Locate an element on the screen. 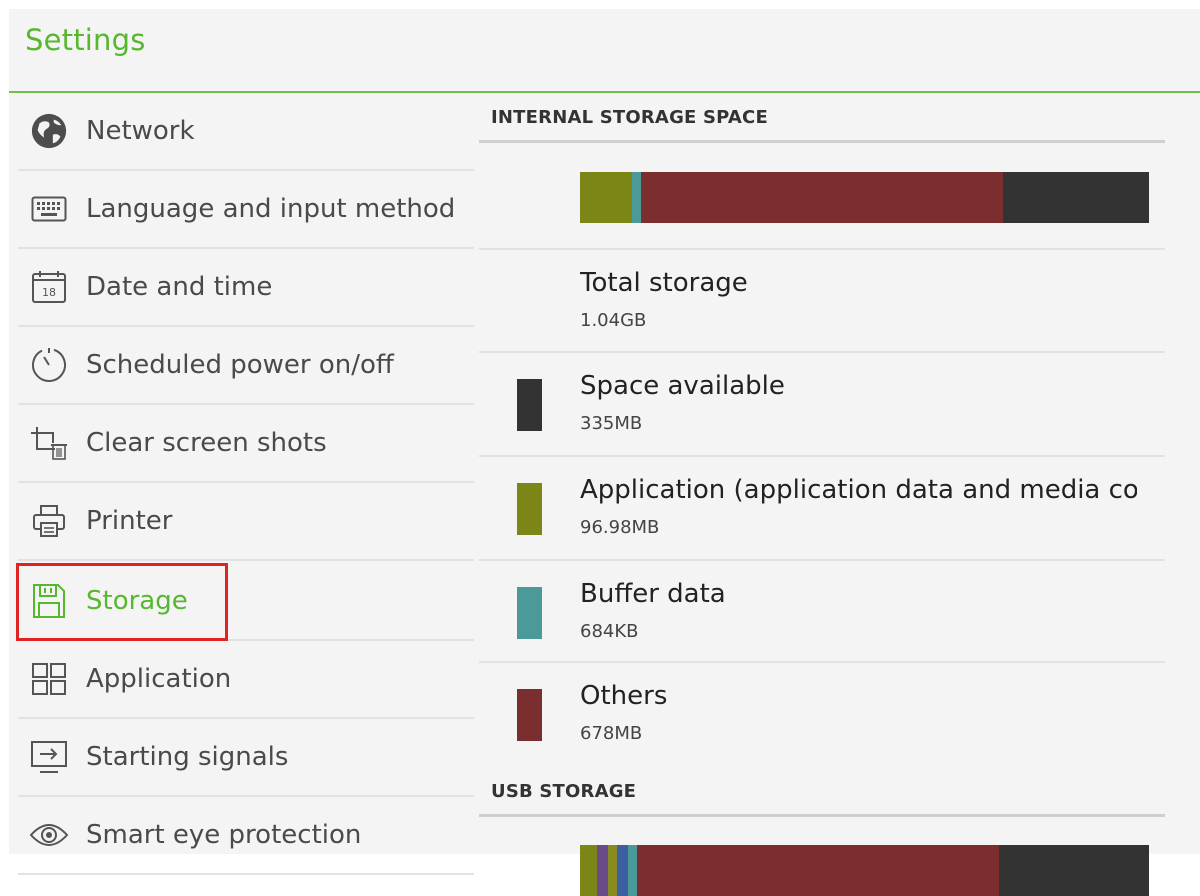 This screenshot has width=1200, height=896. sidebar-item-storage: Storage is located at coordinates (246, 602).